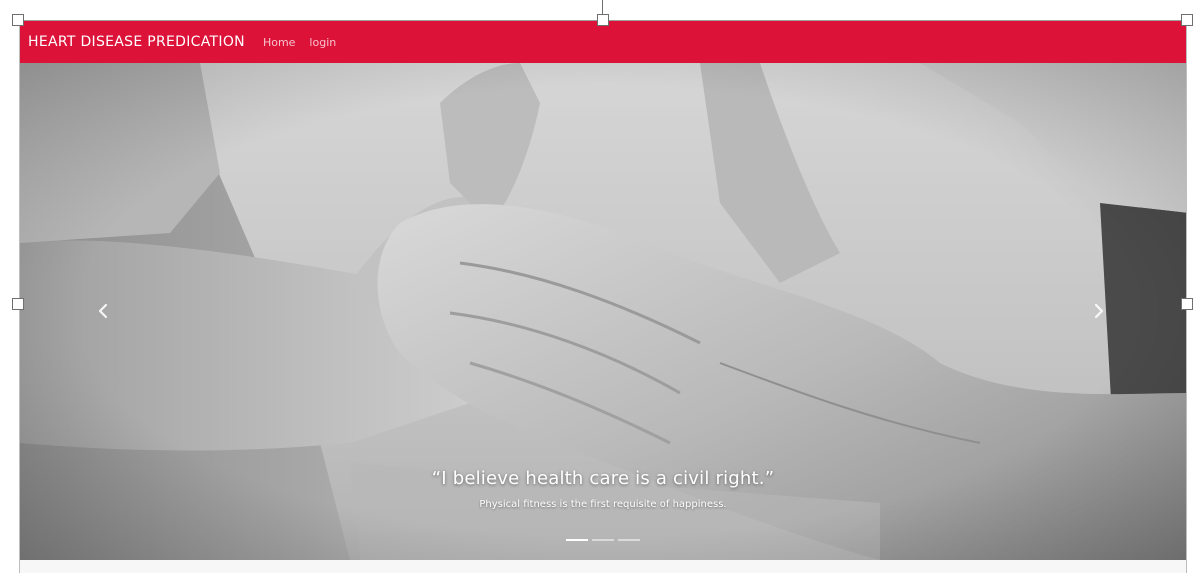 The image size is (1195, 573). I want to click on navbar: HEART DISEASE PREDICATION Home login, so click(603, 42).